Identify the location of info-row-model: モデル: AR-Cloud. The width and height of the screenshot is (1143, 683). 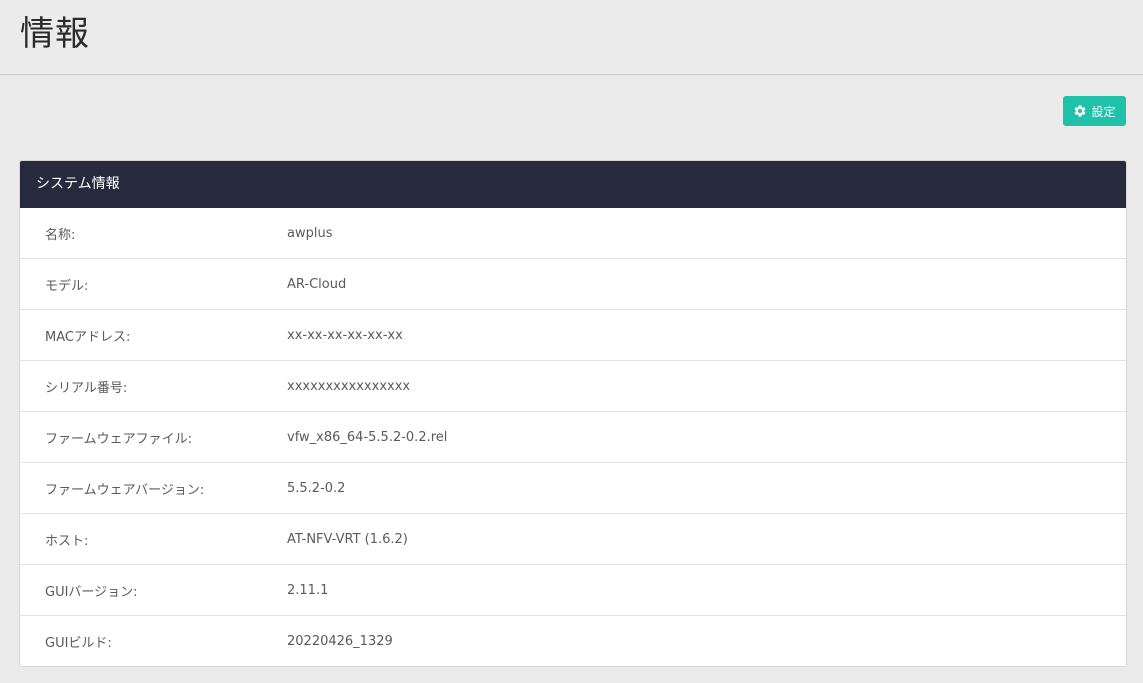
(573, 284).